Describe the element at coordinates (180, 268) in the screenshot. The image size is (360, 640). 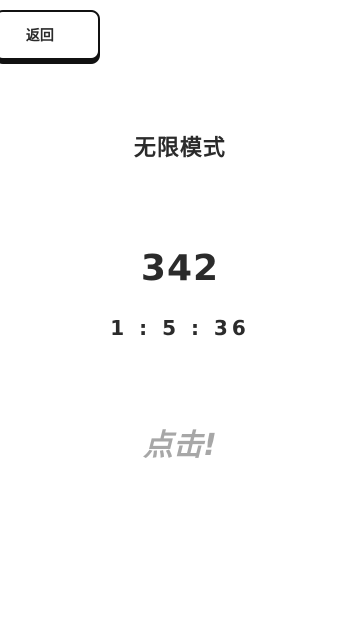
I see `score-display: 342` at that location.